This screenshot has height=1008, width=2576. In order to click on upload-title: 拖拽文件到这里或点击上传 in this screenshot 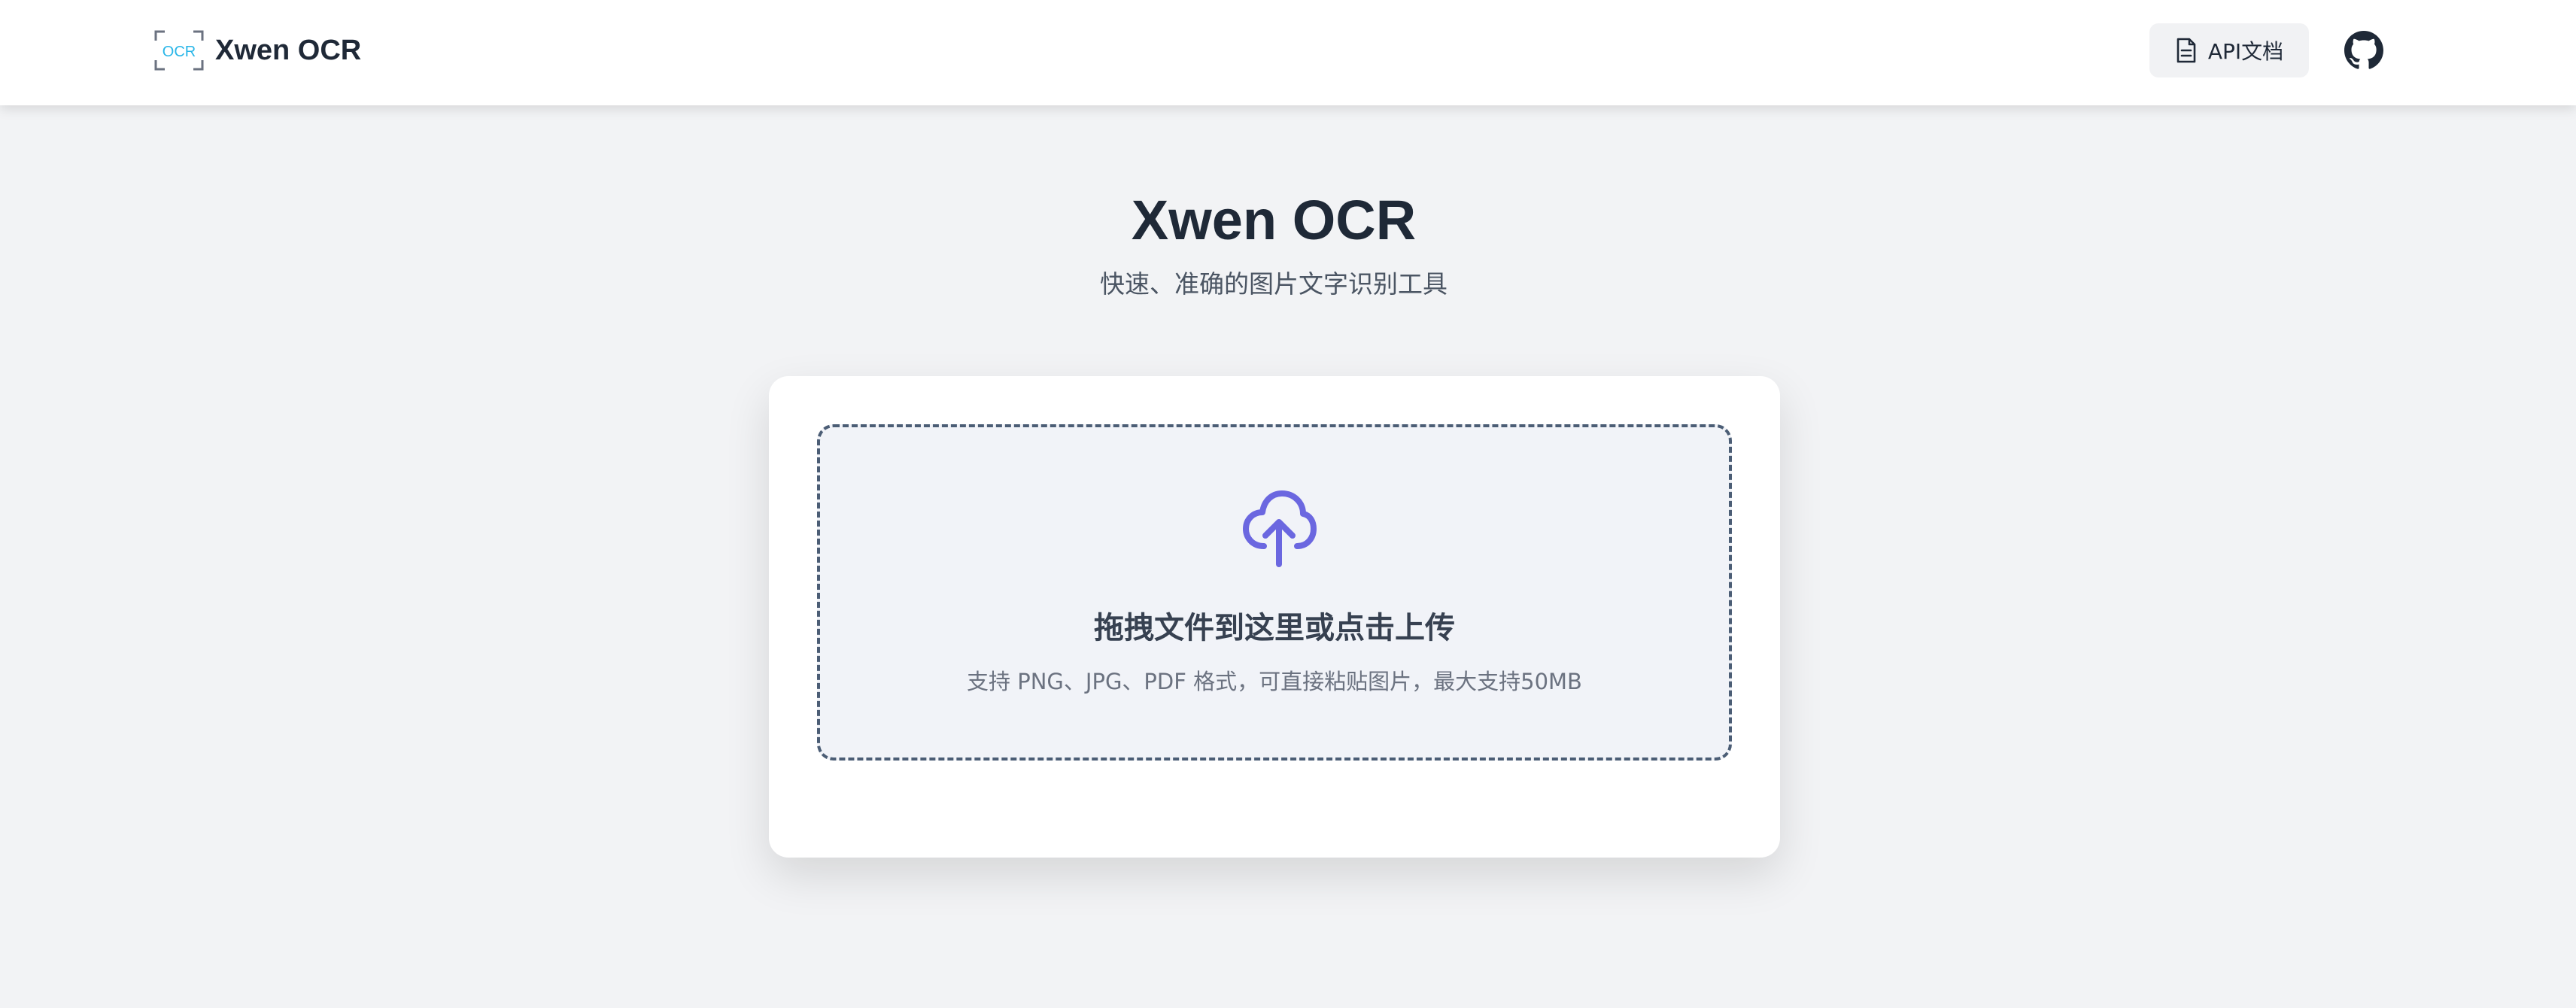, I will do `click(1274, 628)`.